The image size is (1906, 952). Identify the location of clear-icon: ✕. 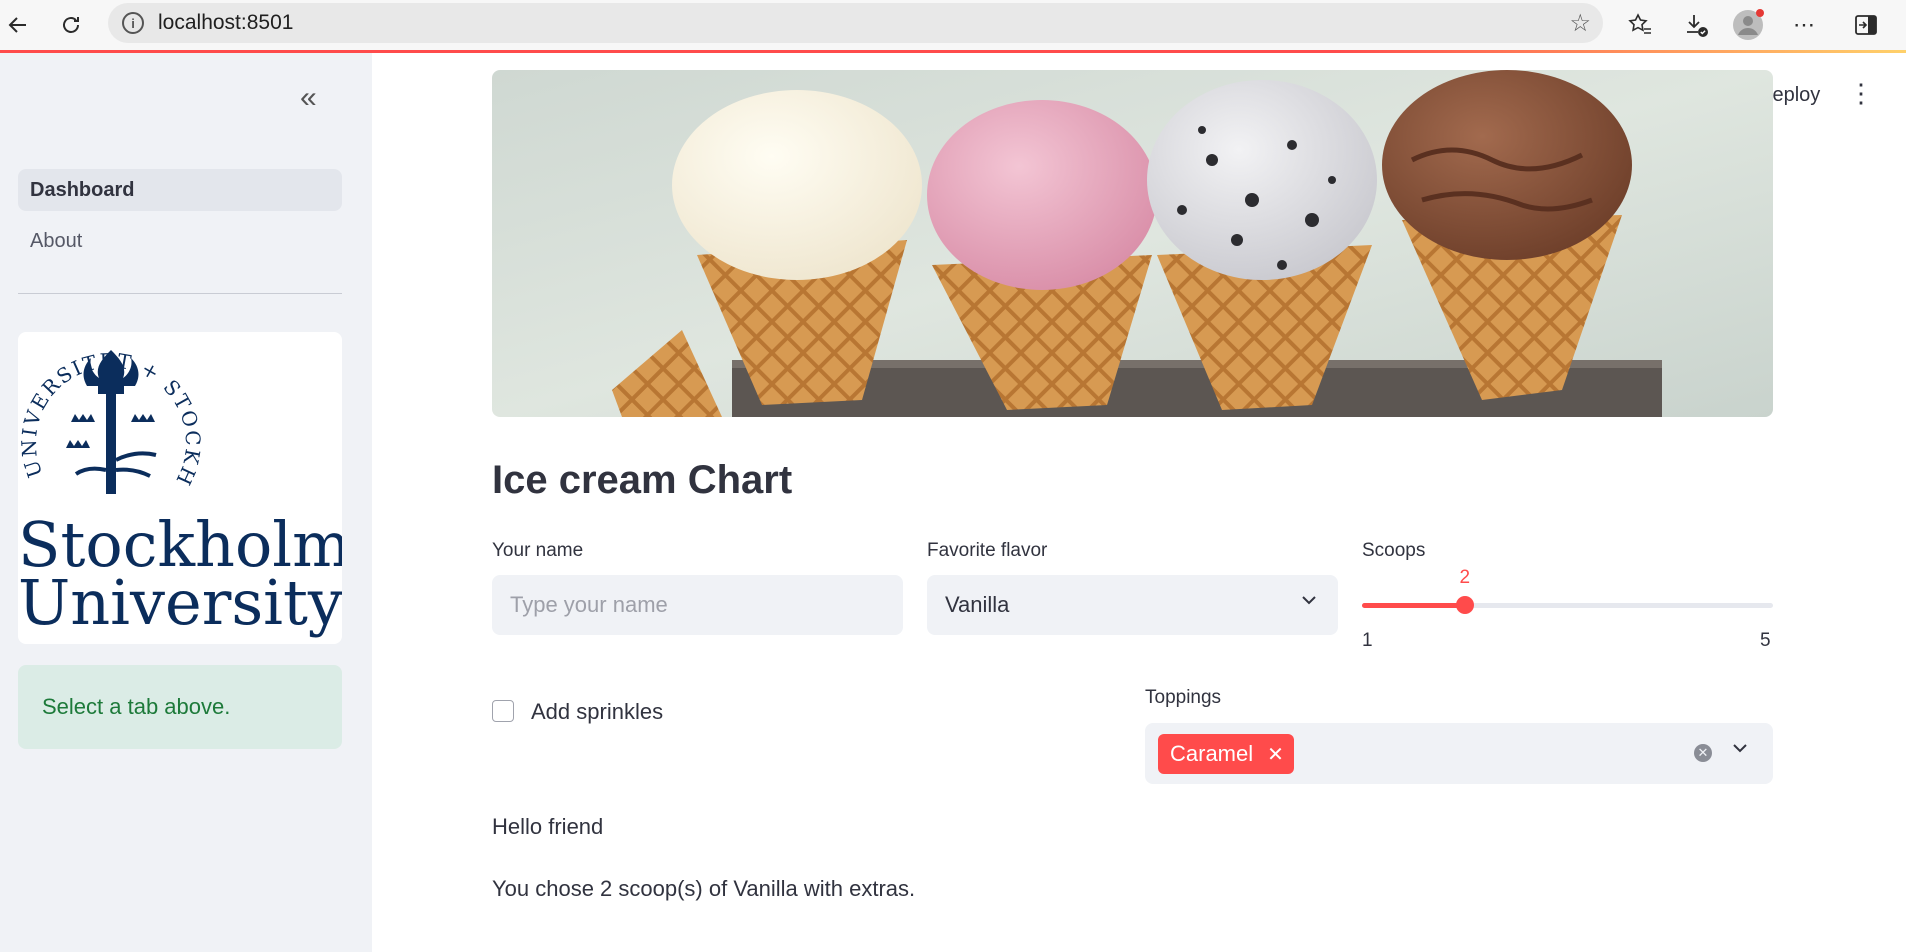
(1703, 753).